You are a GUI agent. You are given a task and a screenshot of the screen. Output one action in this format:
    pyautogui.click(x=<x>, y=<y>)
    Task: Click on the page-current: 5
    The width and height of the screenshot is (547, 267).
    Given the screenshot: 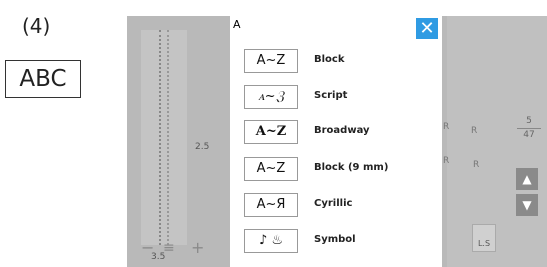 What is the action you would take?
    pyautogui.click(x=529, y=121)
    